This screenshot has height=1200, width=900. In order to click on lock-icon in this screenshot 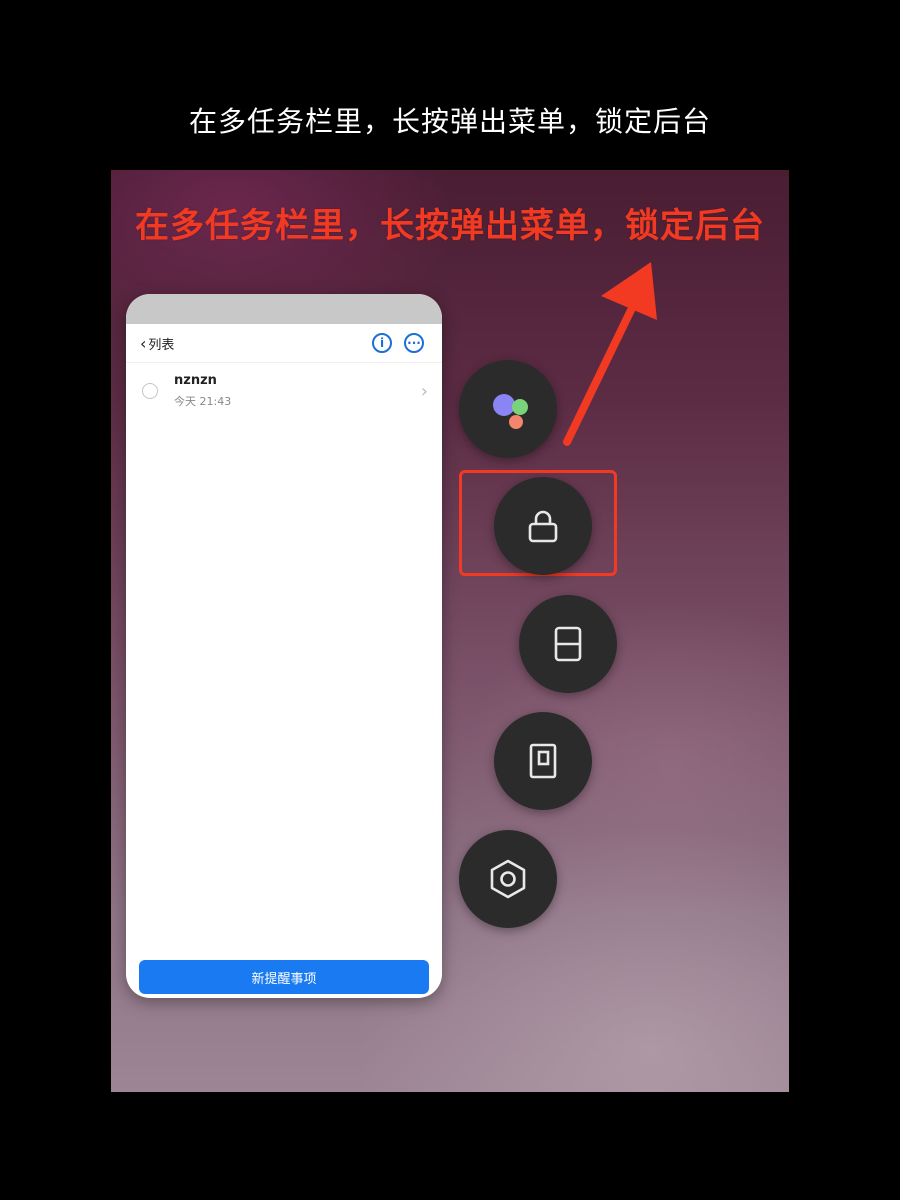, I will do `click(543, 526)`.